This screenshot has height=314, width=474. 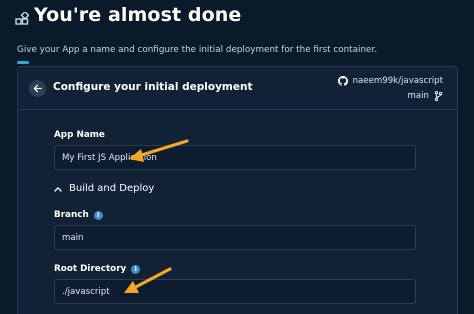 I want to click on github-icon, so click(x=342, y=81).